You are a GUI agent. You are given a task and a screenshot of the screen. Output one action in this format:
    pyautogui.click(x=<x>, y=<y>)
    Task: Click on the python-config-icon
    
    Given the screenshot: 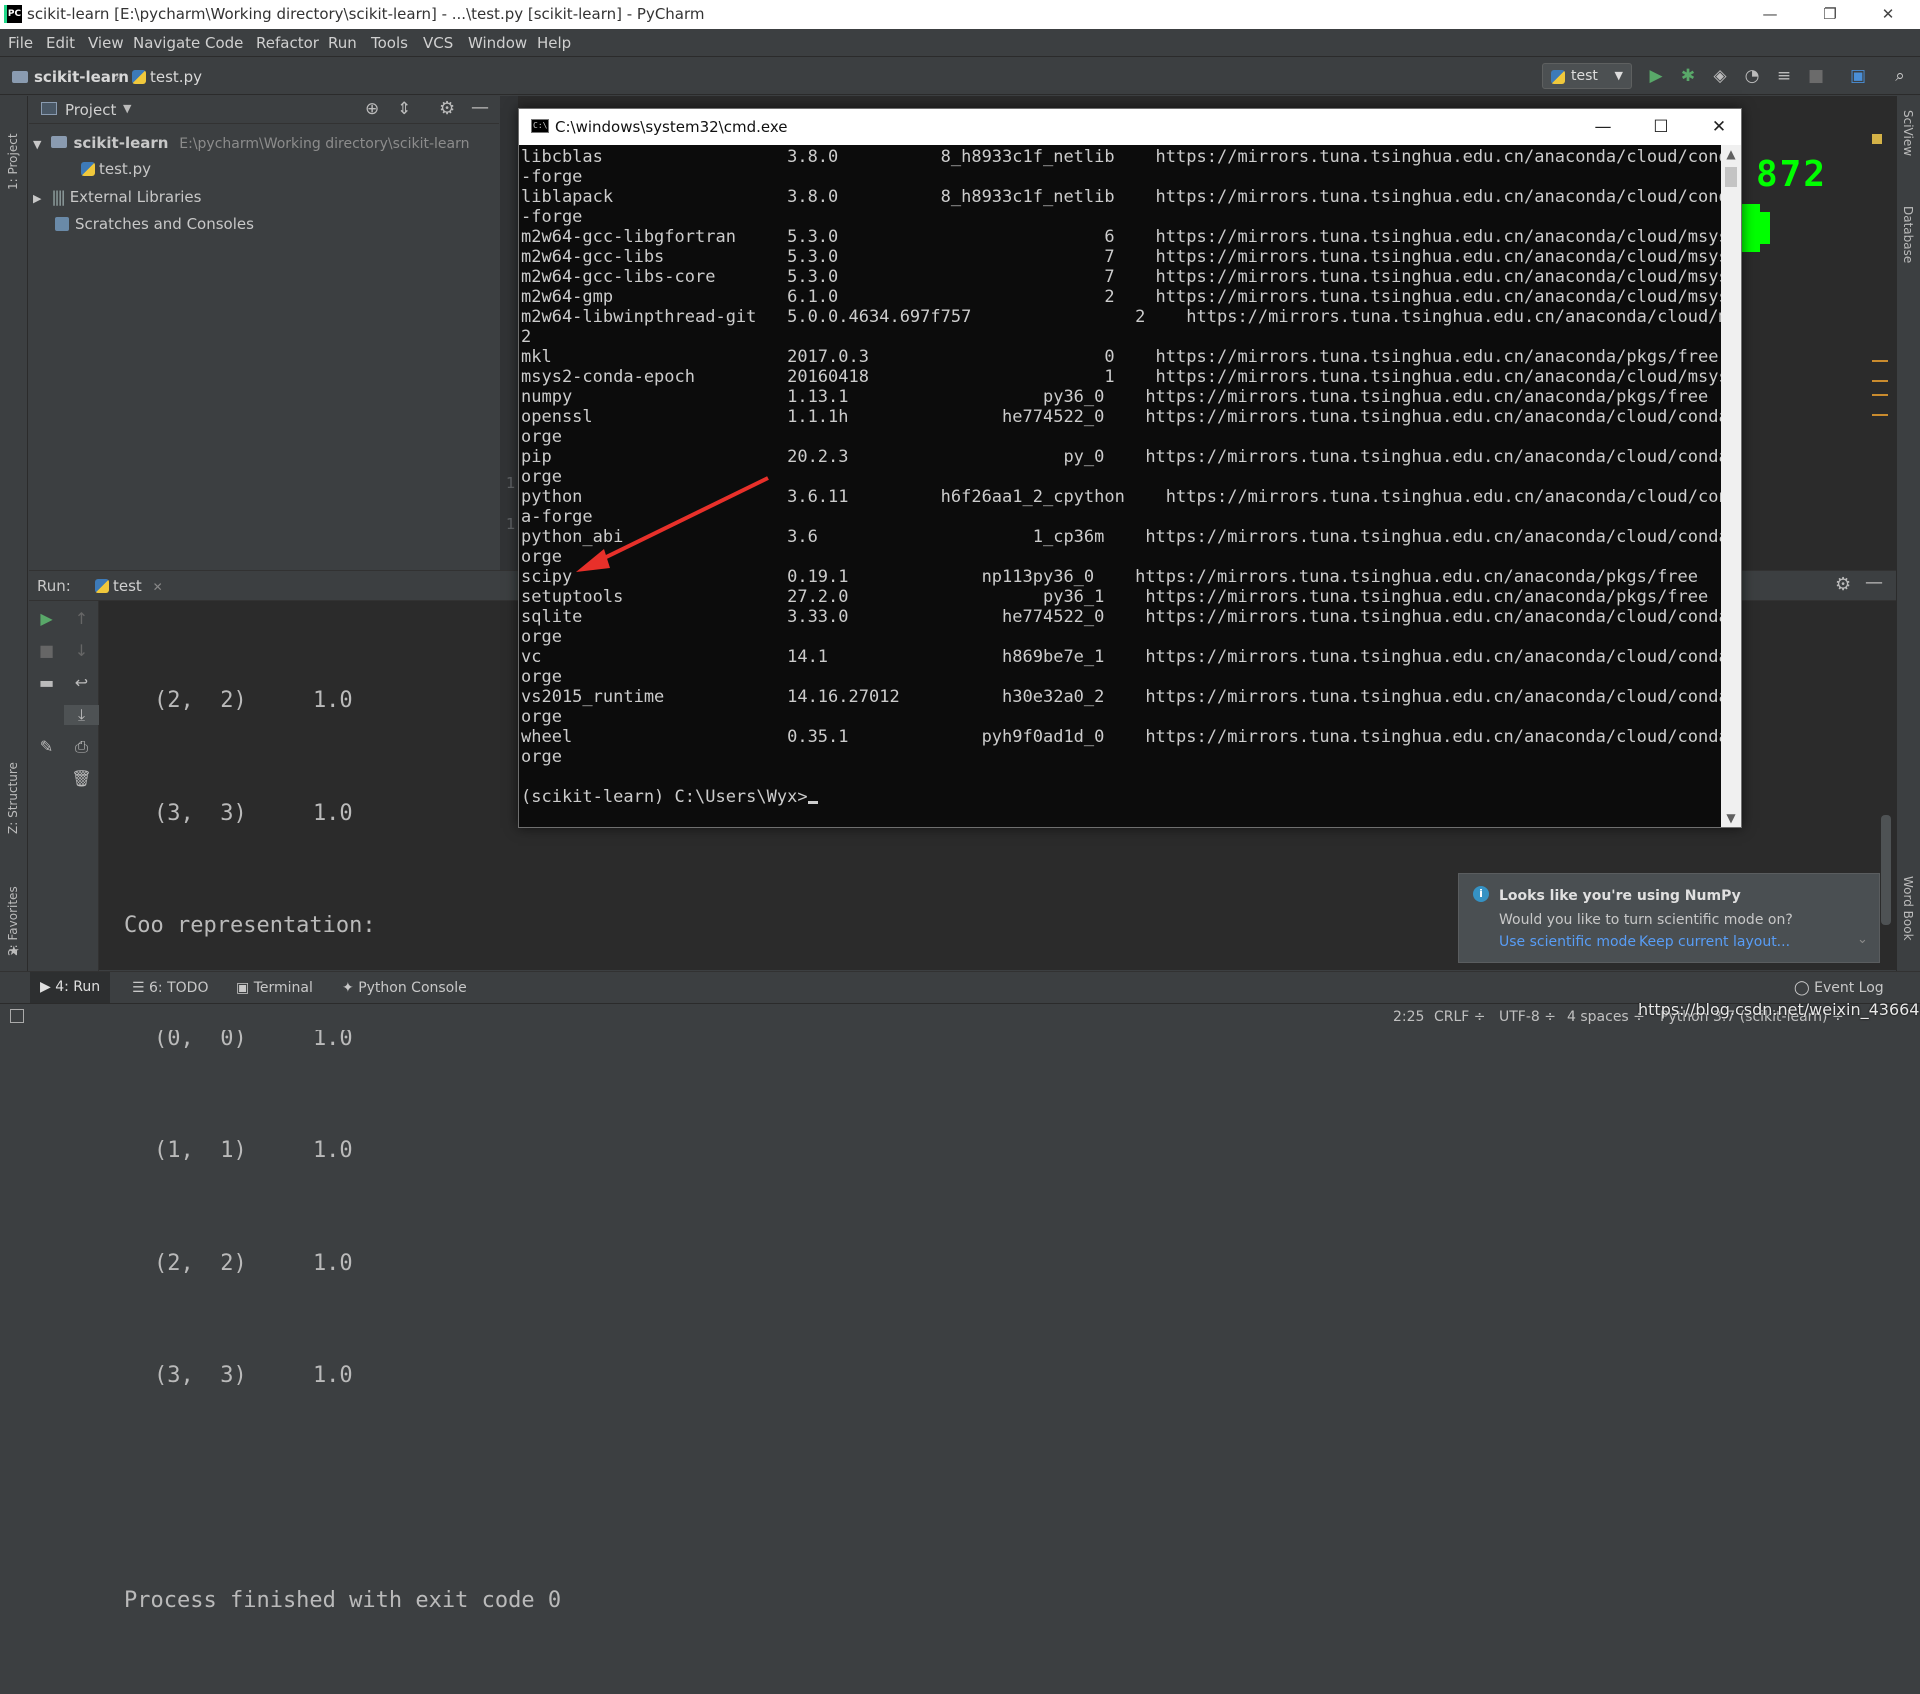 What is the action you would take?
    pyautogui.click(x=102, y=586)
    